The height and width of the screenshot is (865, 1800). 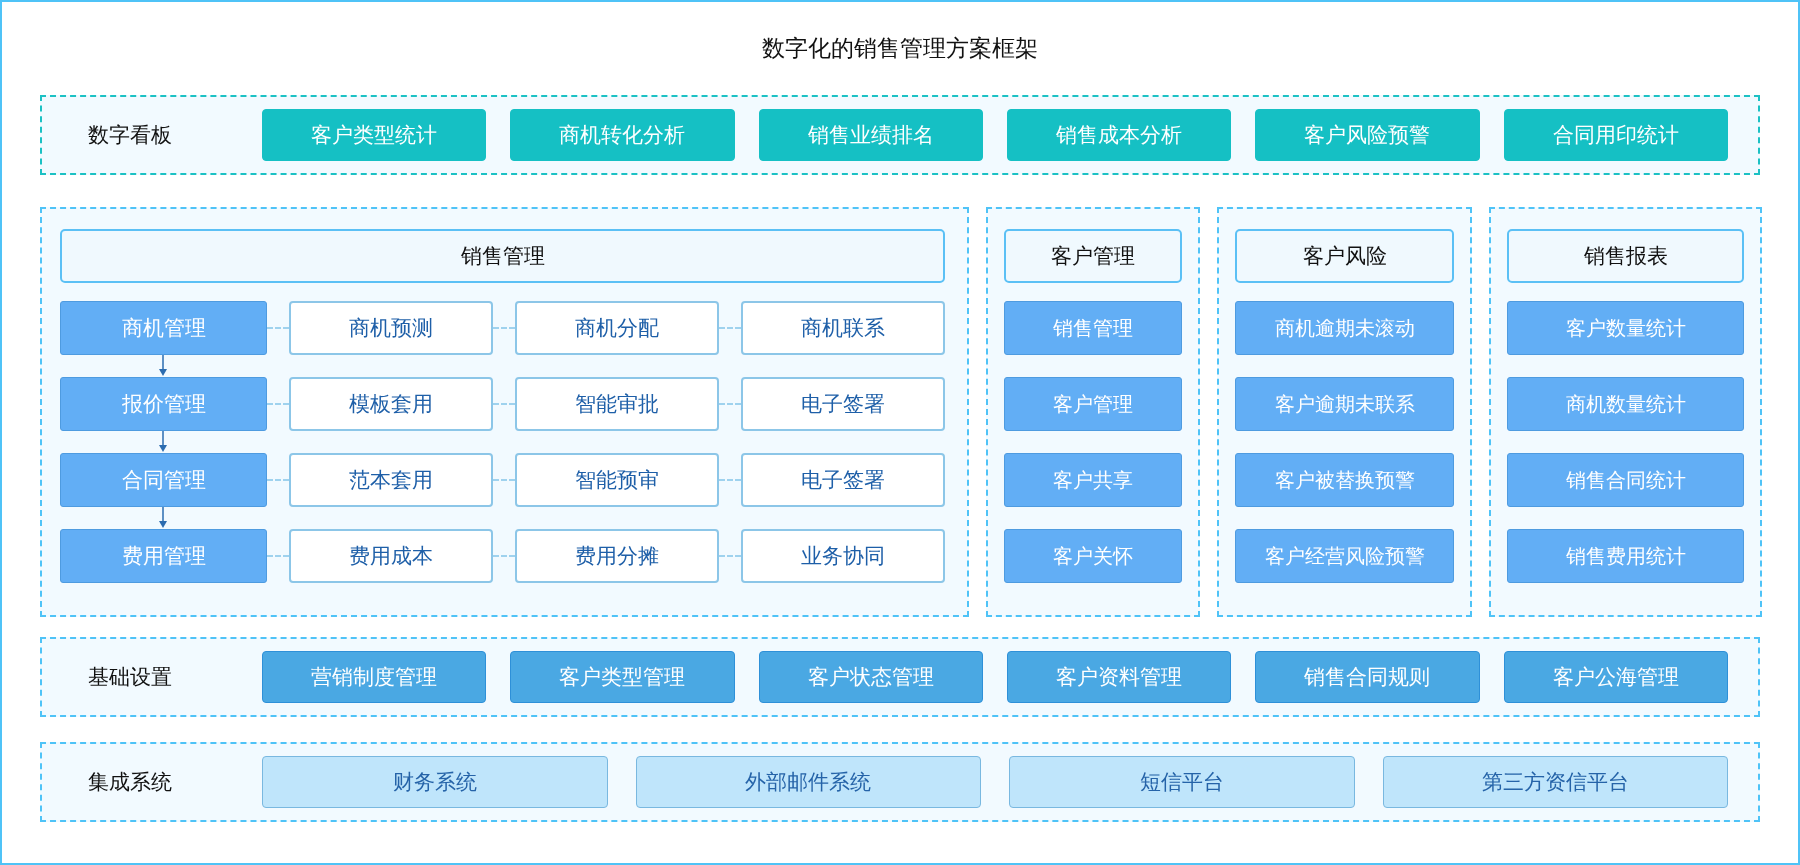 What do you see at coordinates (163, 328) in the screenshot?
I see `process-stage-box: 商机管理` at bounding box center [163, 328].